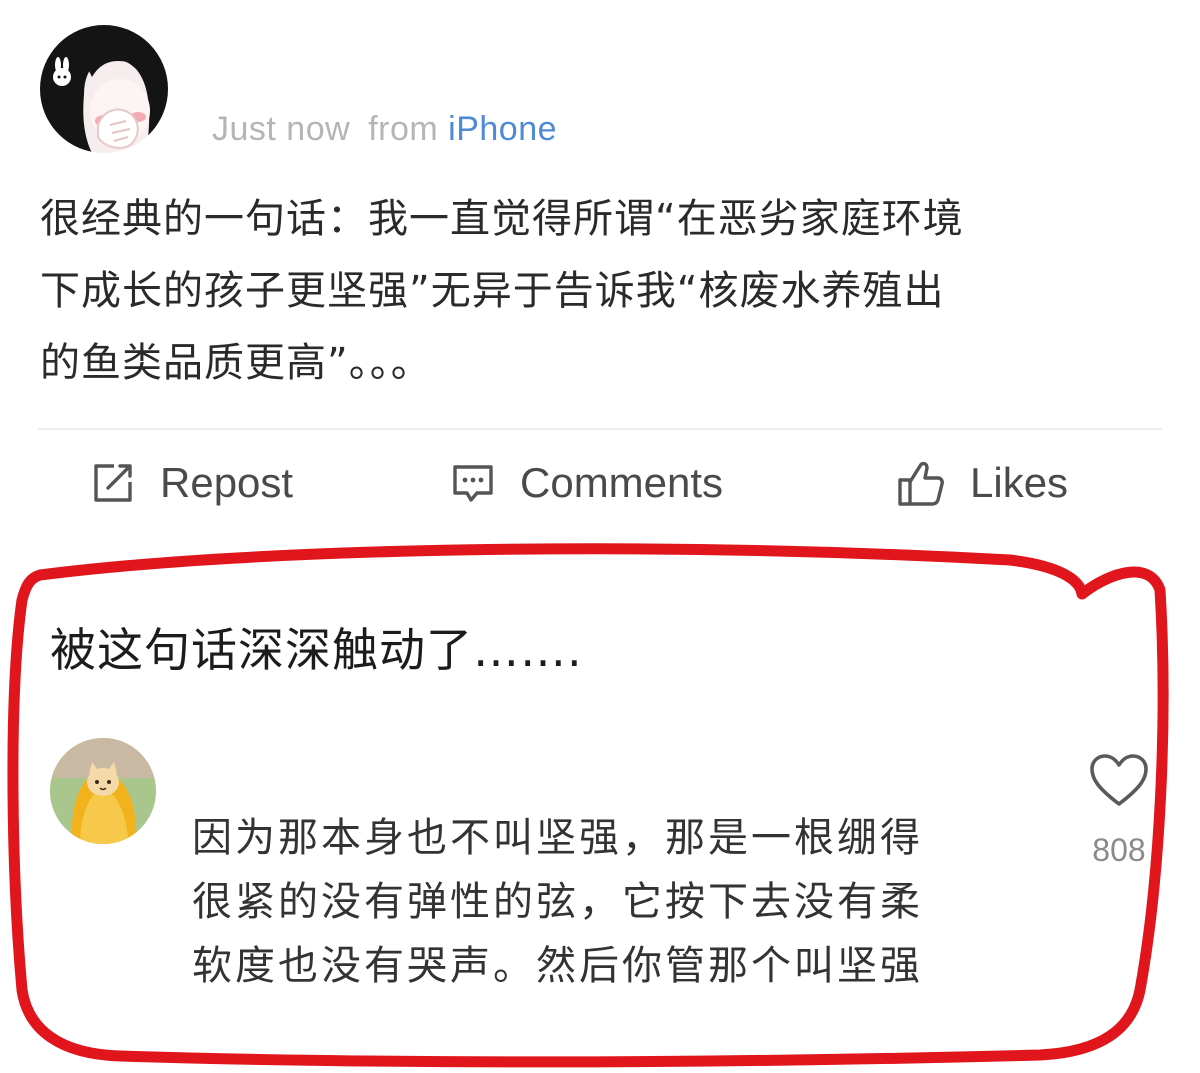  What do you see at coordinates (281, 129) in the screenshot?
I see `post-time: Just now` at bounding box center [281, 129].